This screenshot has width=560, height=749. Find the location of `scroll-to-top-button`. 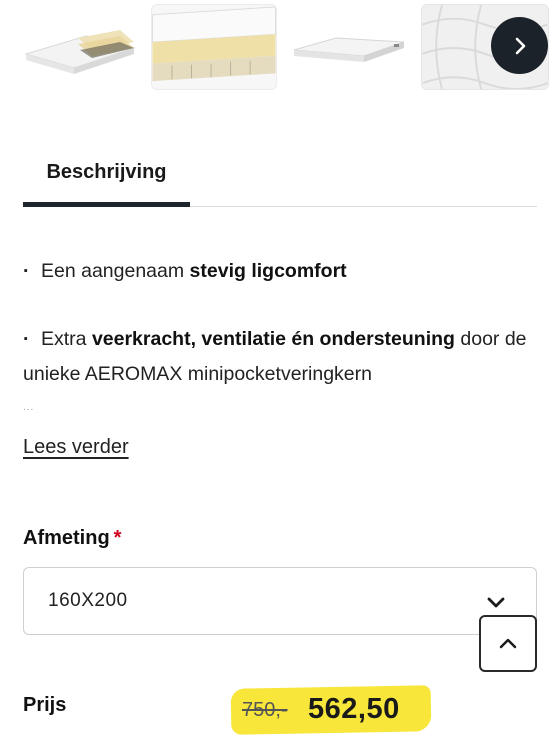

scroll-to-top-button is located at coordinates (508, 643).